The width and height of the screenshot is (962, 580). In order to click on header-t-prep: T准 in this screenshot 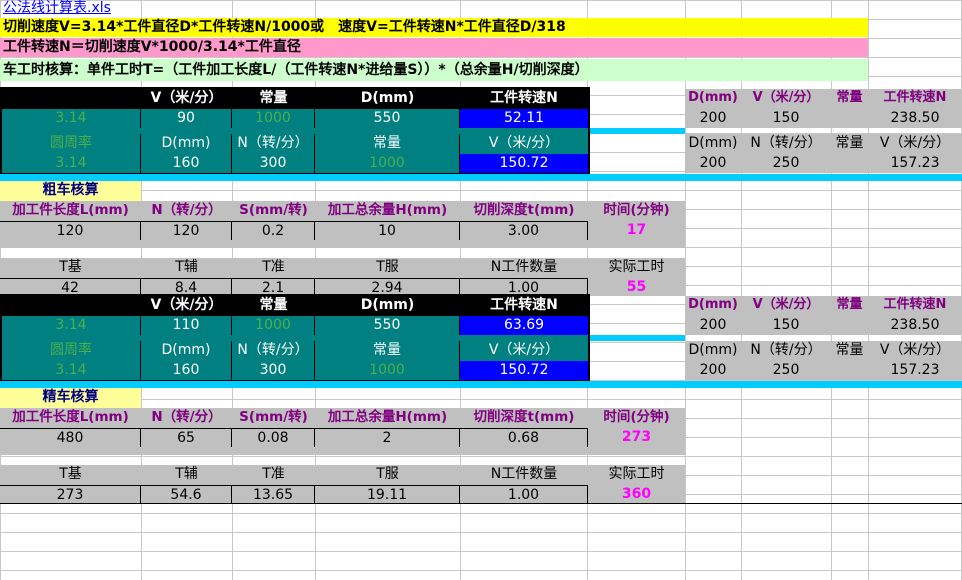, I will do `click(273, 474)`.